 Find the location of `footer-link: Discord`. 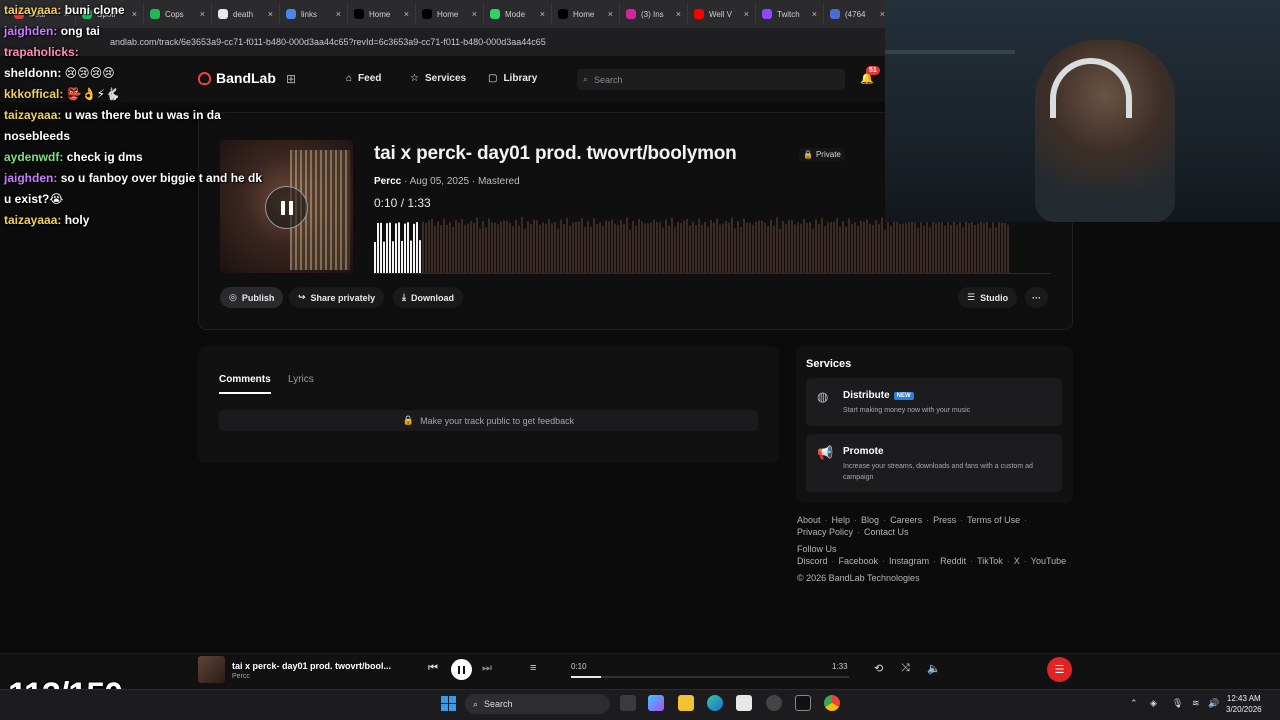

footer-link: Discord is located at coordinates (812, 561).